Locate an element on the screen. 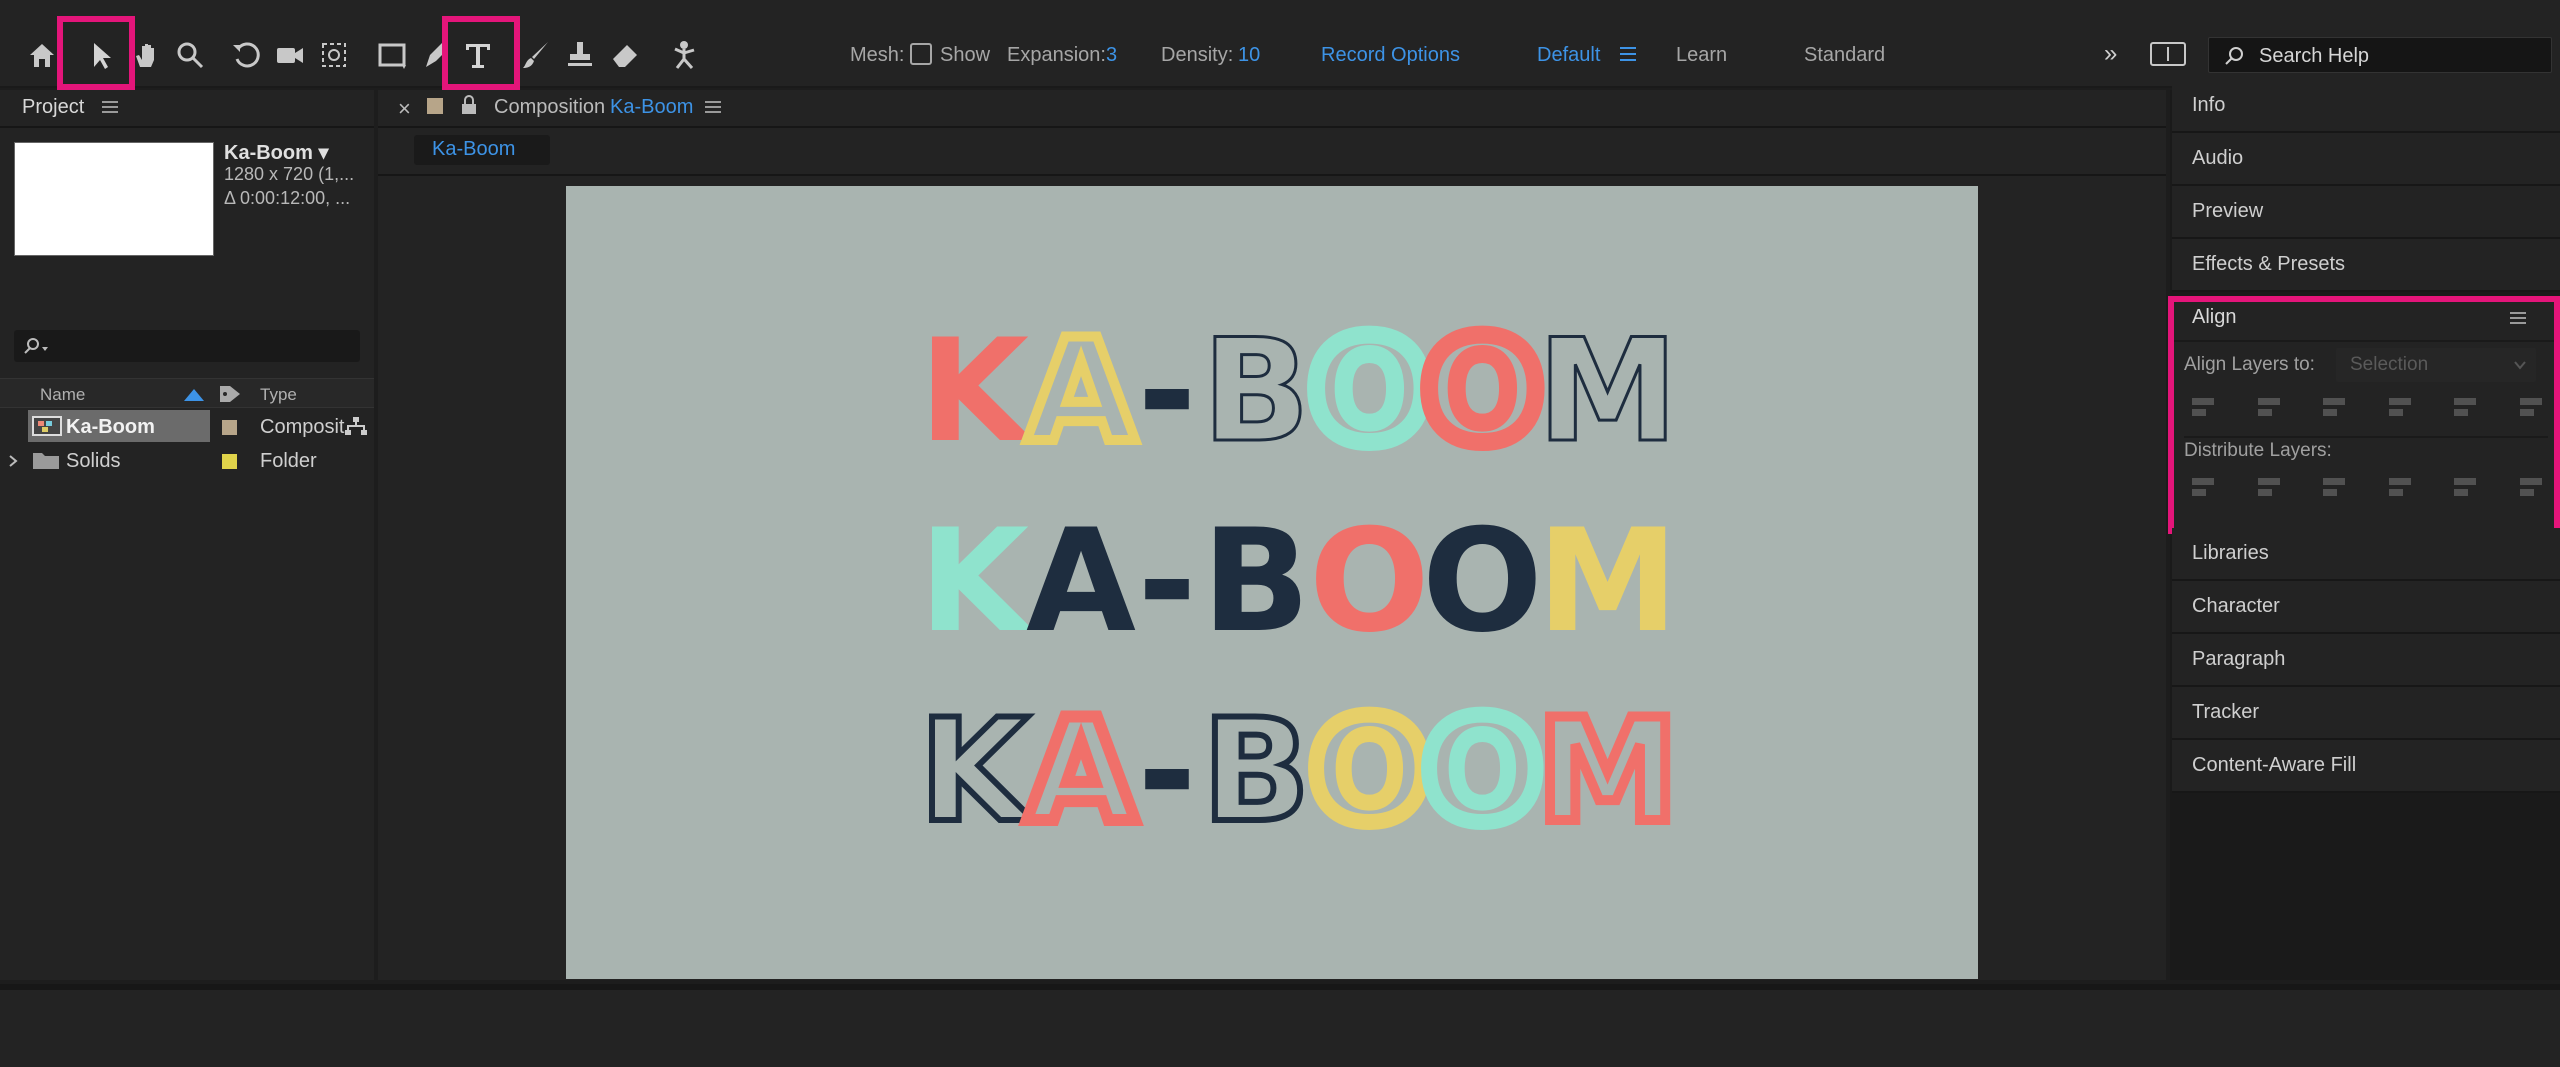  project-item-ka-boom: Ka-Boom Composit is located at coordinates (187, 426).